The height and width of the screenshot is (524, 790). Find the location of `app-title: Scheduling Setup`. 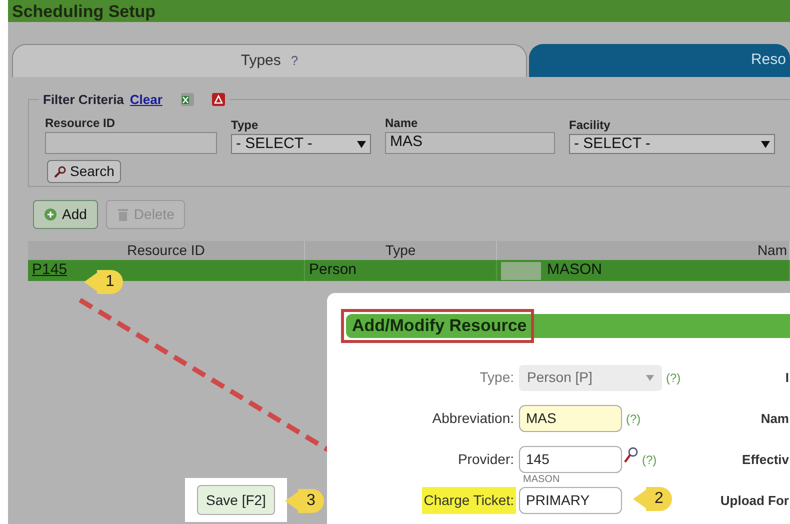

app-title: Scheduling Setup is located at coordinates (84, 12).